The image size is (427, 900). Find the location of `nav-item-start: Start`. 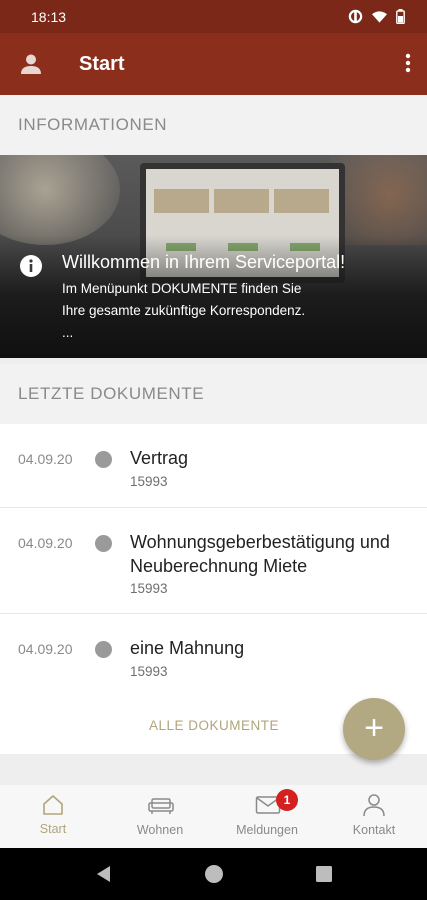

nav-item-start: Start is located at coordinates (53, 816).